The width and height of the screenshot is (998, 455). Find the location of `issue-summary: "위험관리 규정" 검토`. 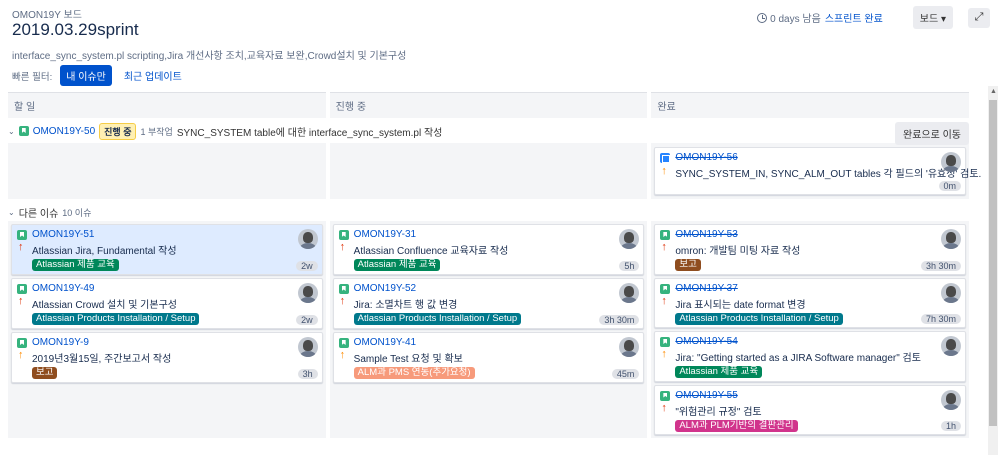

issue-summary: "위험관리 규정" 검토 is located at coordinates (718, 412).